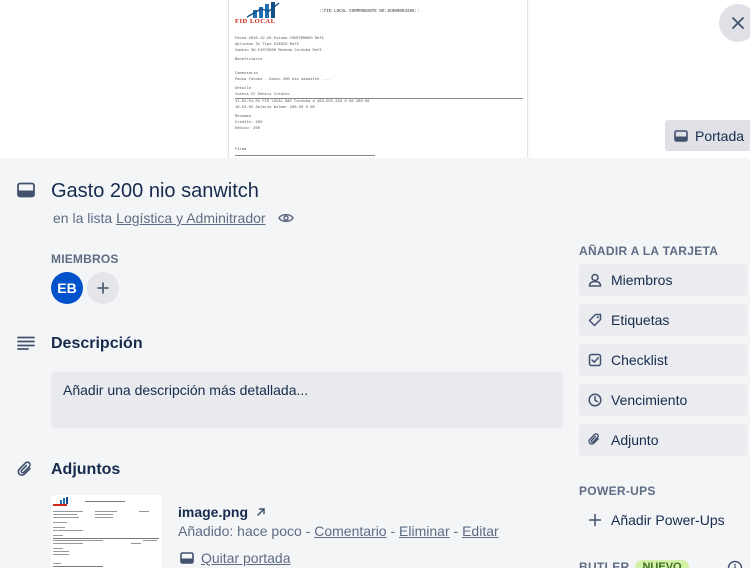 The height and width of the screenshot is (568, 750). What do you see at coordinates (738, 23) in the screenshot?
I see `close-icon` at bounding box center [738, 23].